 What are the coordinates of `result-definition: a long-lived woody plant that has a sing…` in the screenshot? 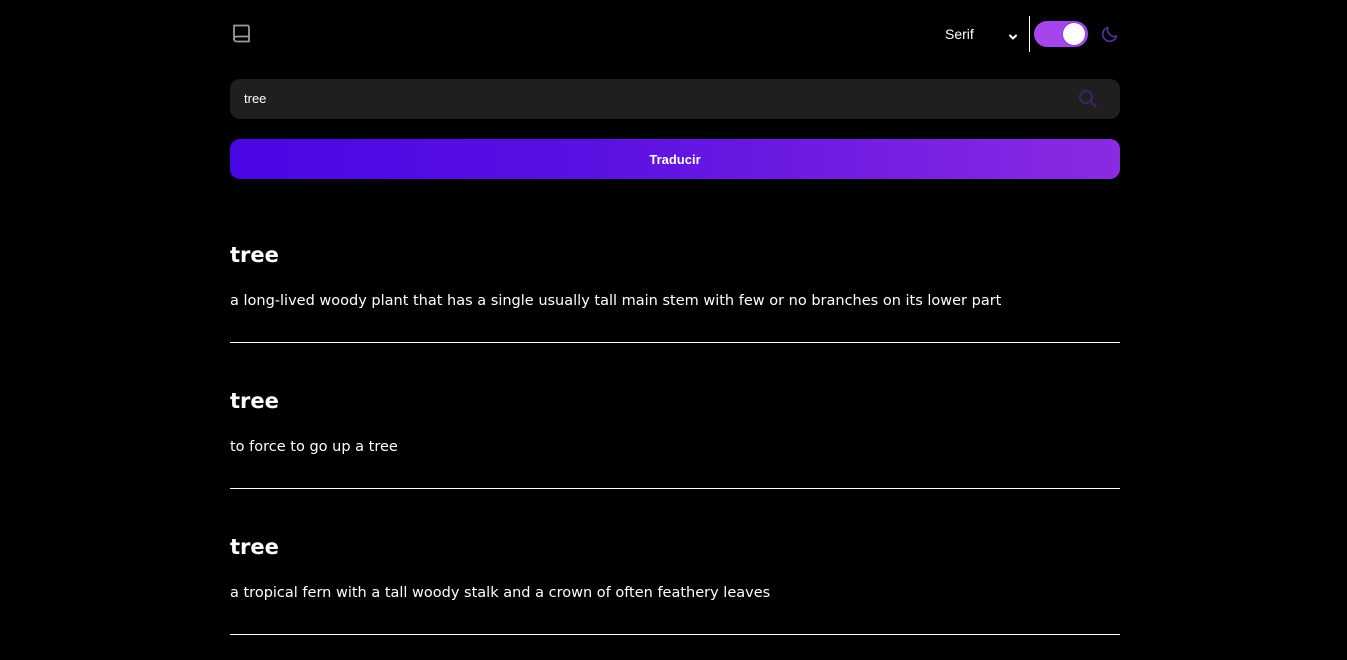 It's located at (616, 301).